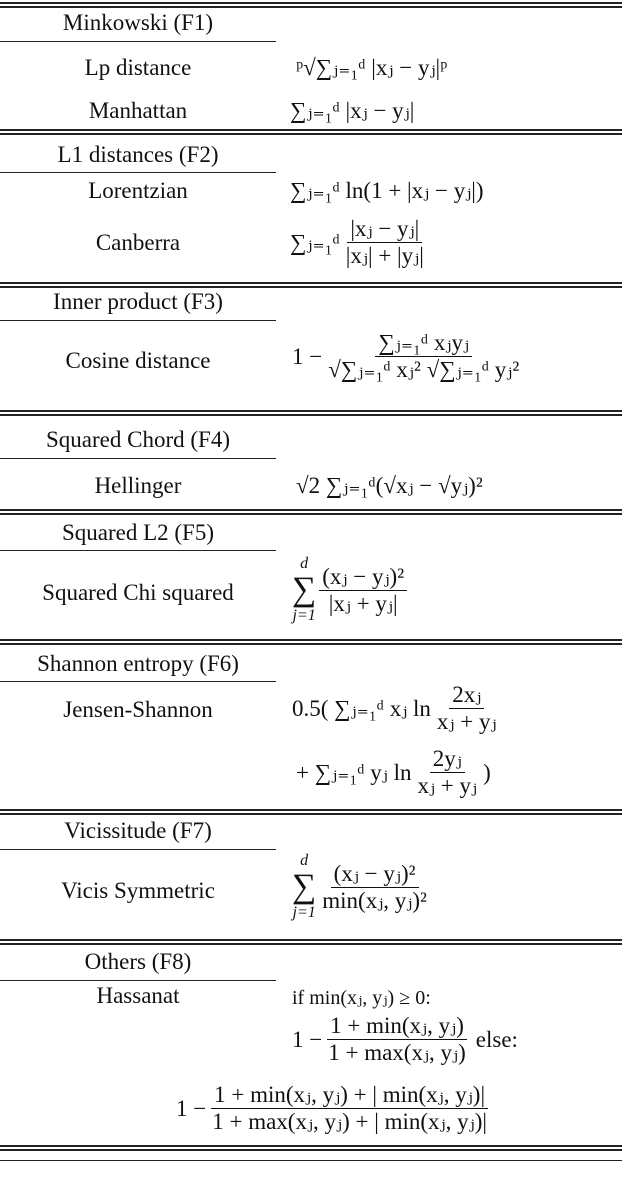  I want to click on fraction: 2yⱼ xⱼ + yⱼ, so click(447, 772).